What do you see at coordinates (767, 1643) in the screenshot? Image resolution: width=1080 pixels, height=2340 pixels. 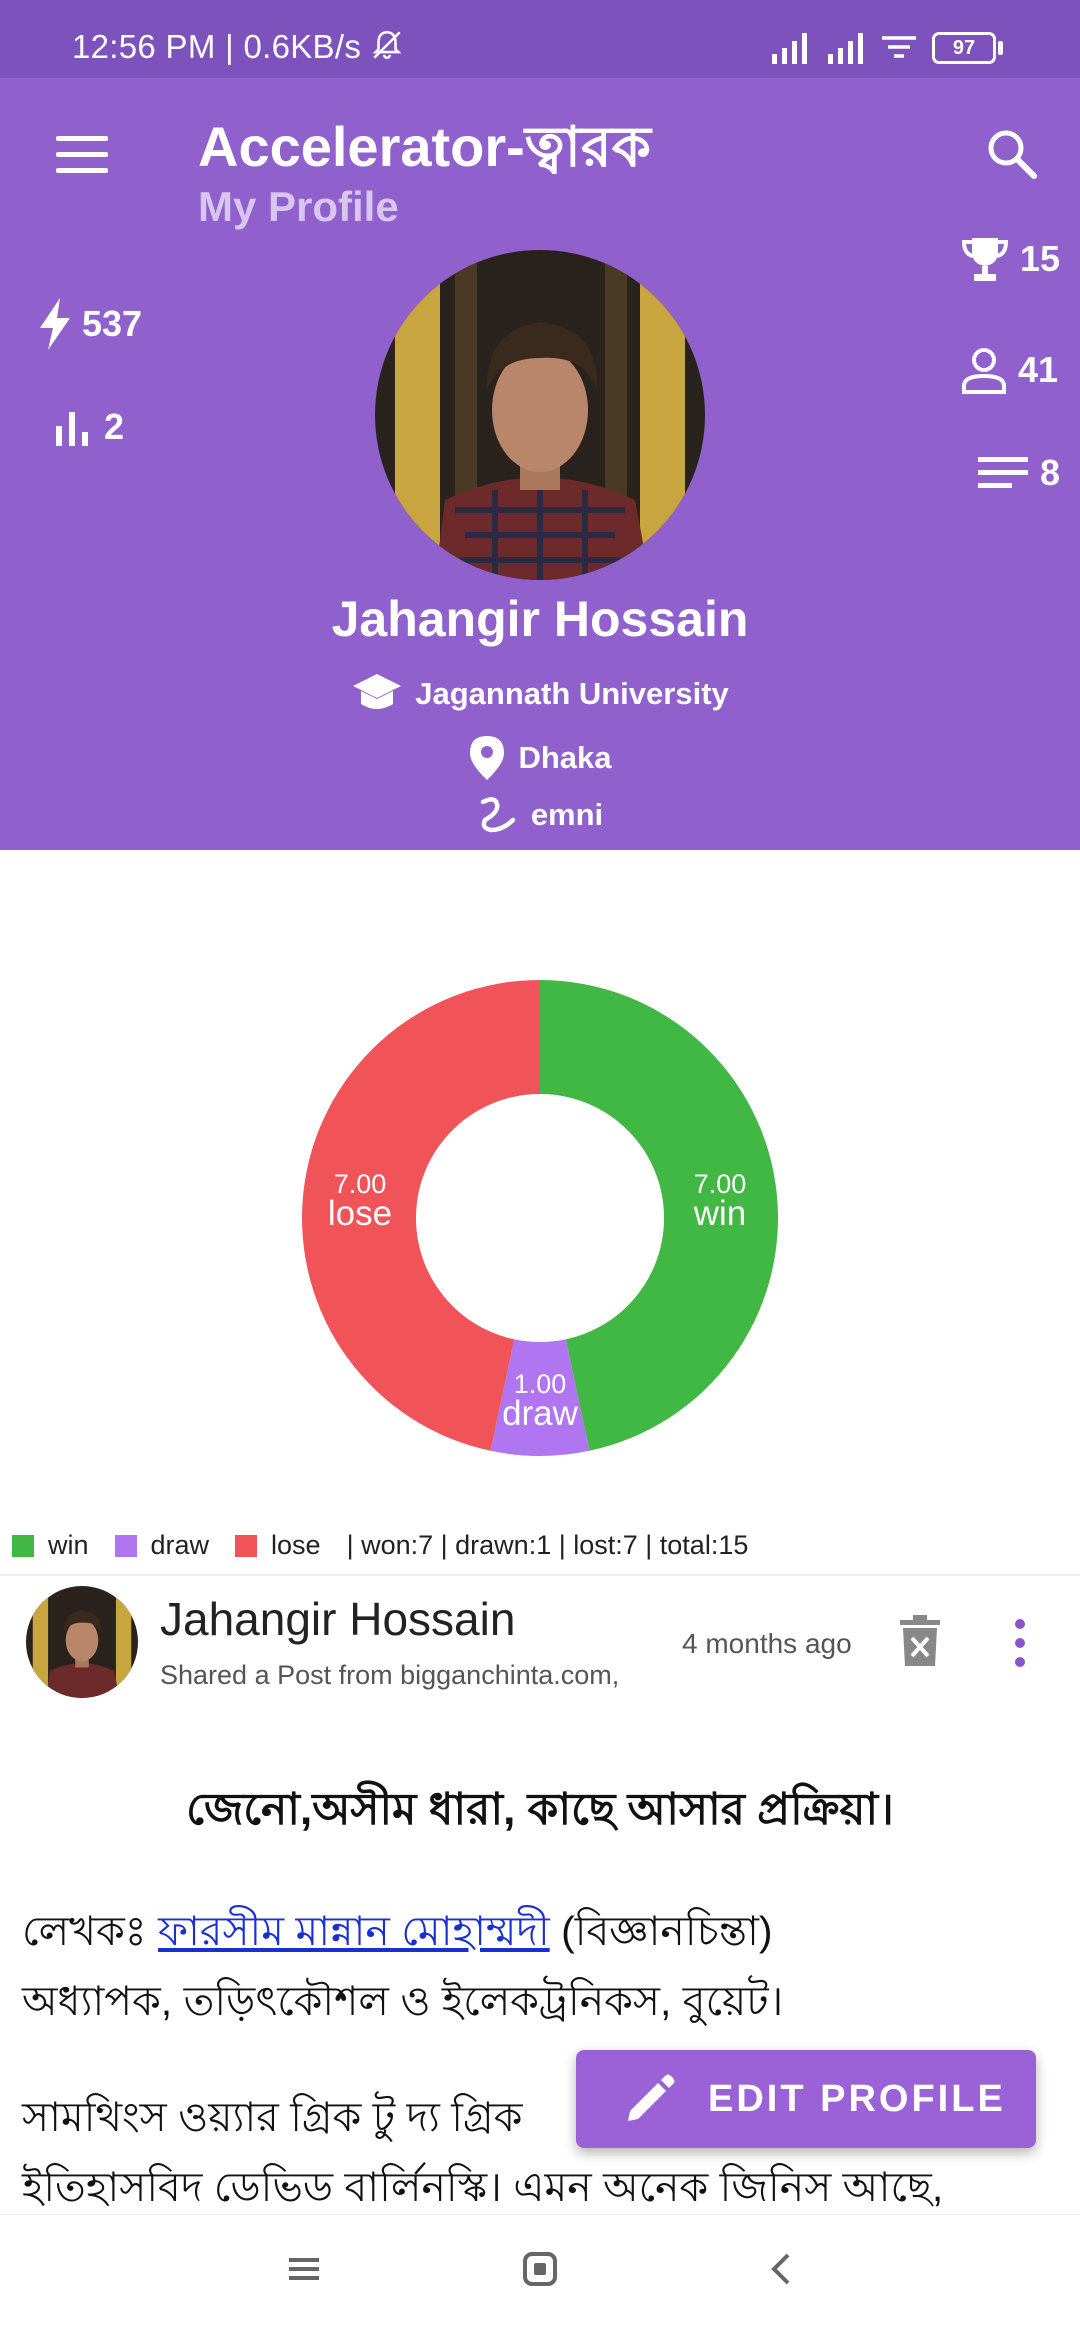 I see `post-timestamp: 4 months ago` at bounding box center [767, 1643].